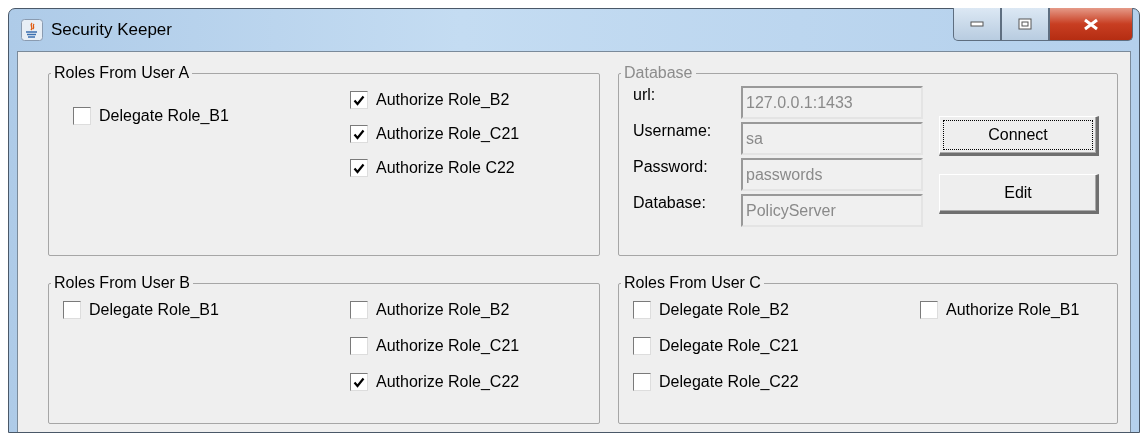  What do you see at coordinates (122, 283) in the screenshot?
I see `group-title: Roles From User B` at bounding box center [122, 283].